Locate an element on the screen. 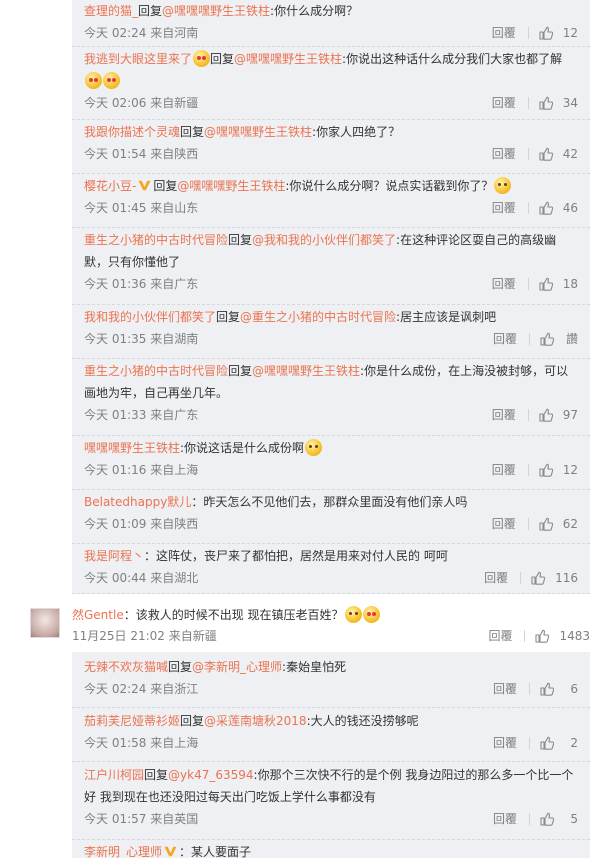 This screenshot has width=615, height=858. reply-actions: 回覆 6 is located at coordinates (535, 689).